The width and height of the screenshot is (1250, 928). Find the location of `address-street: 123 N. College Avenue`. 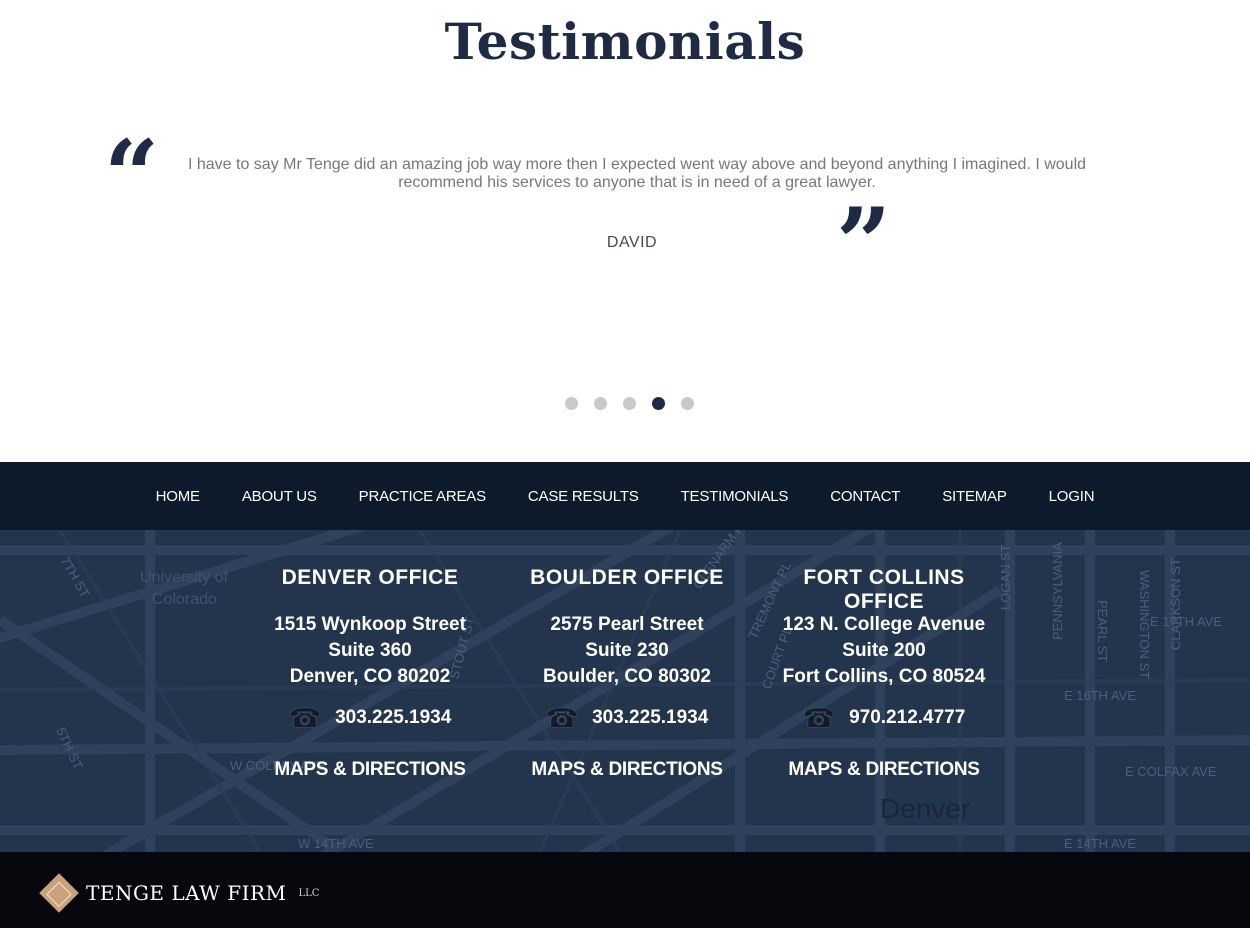

address-street: 123 N. College Avenue is located at coordinates (884, 624).